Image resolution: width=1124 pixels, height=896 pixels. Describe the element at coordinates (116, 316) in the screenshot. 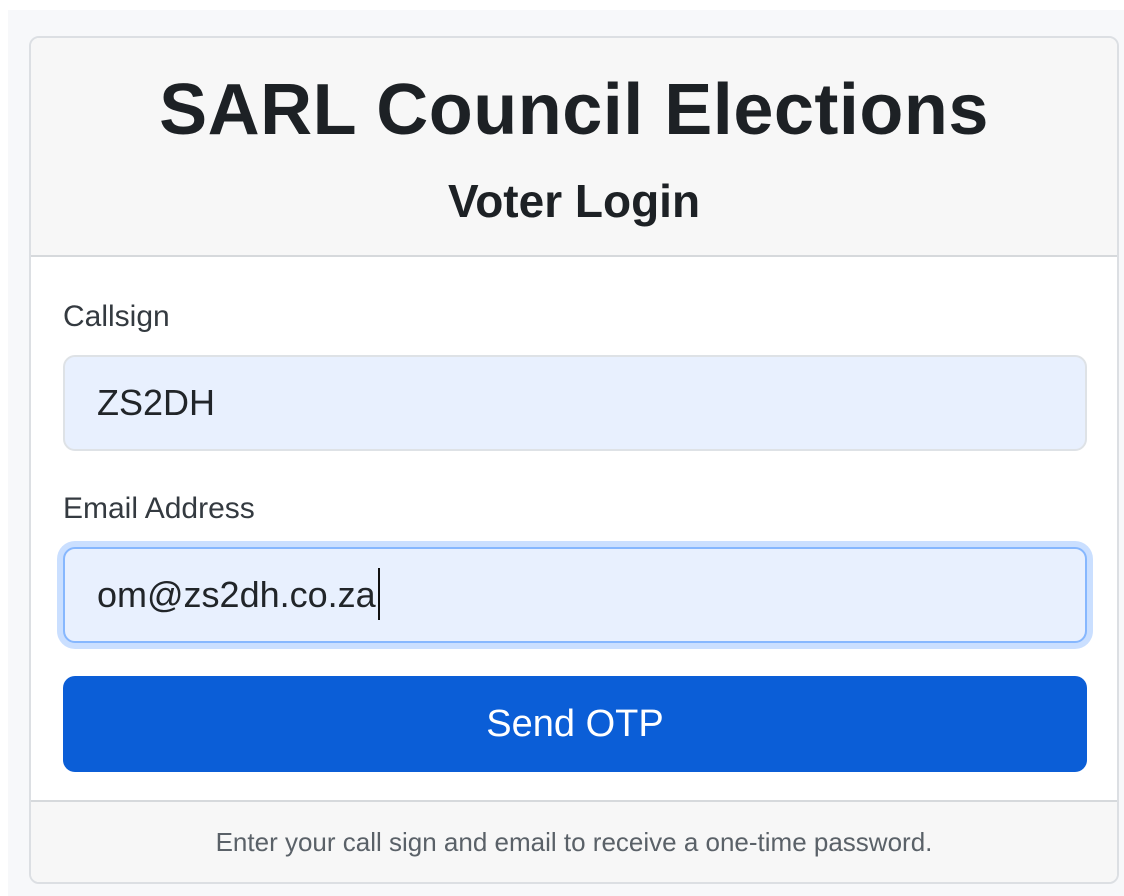

I see `callsign-label: Callsign` at that location.